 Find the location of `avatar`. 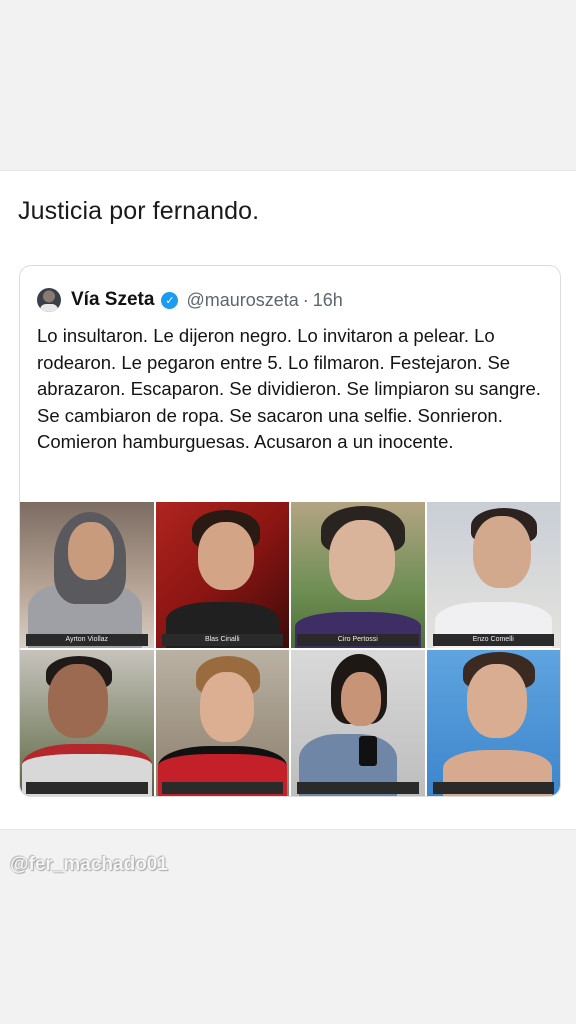

avatar is located at coordinates (49, 300).